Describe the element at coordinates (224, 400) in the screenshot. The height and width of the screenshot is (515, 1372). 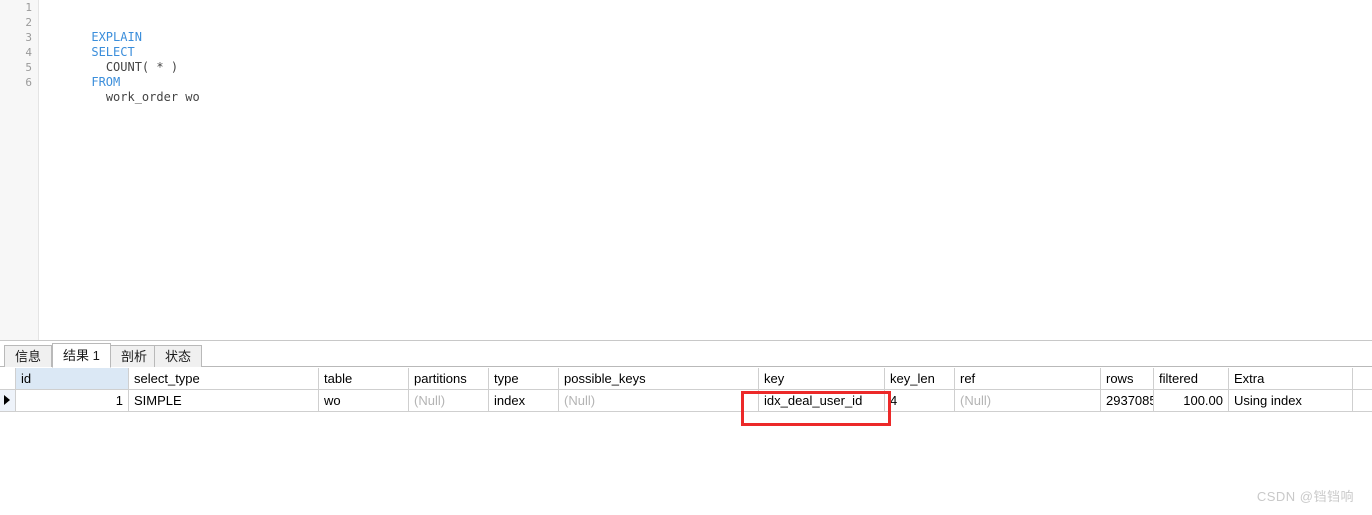
I see `cell-select-type: SIMPLE` at that location.